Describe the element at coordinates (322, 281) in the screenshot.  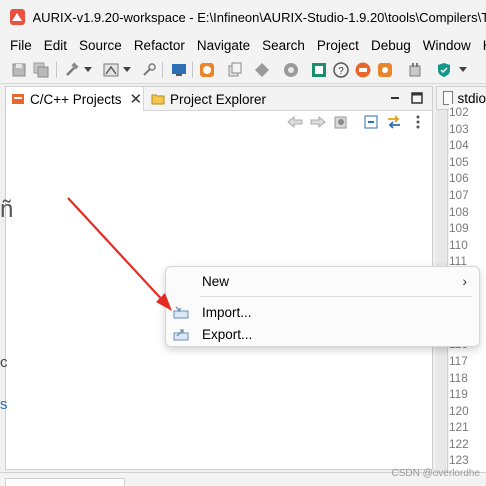
I see `menu-item-new: New ›` at that location.